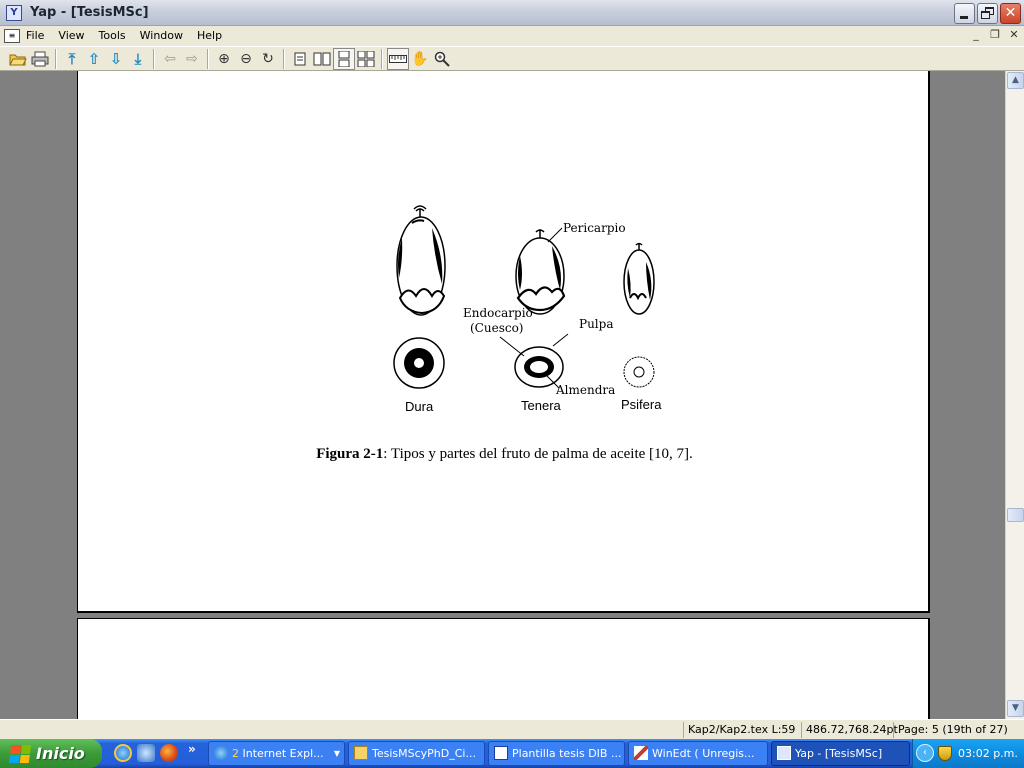  I want to click on close-icon: ✕, so click(1010, 13).